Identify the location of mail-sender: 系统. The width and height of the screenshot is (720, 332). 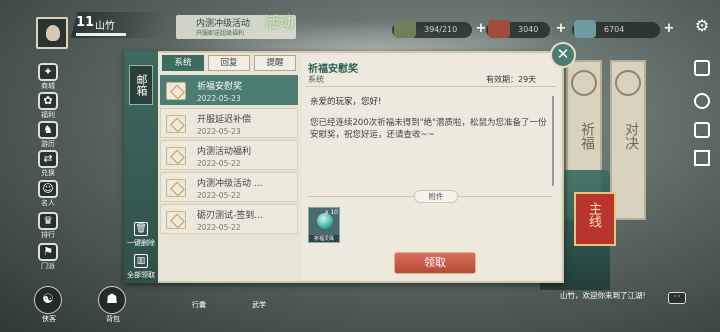
(316, 79).